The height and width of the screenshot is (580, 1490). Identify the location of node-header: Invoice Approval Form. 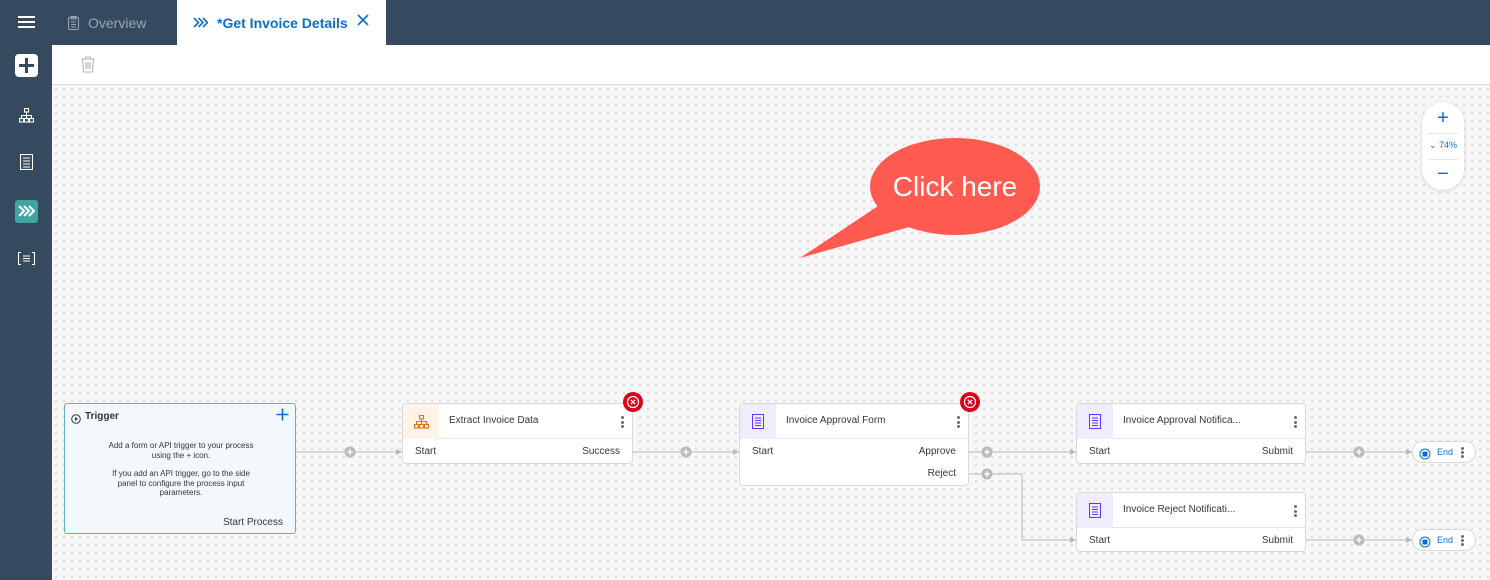
(854, 421).